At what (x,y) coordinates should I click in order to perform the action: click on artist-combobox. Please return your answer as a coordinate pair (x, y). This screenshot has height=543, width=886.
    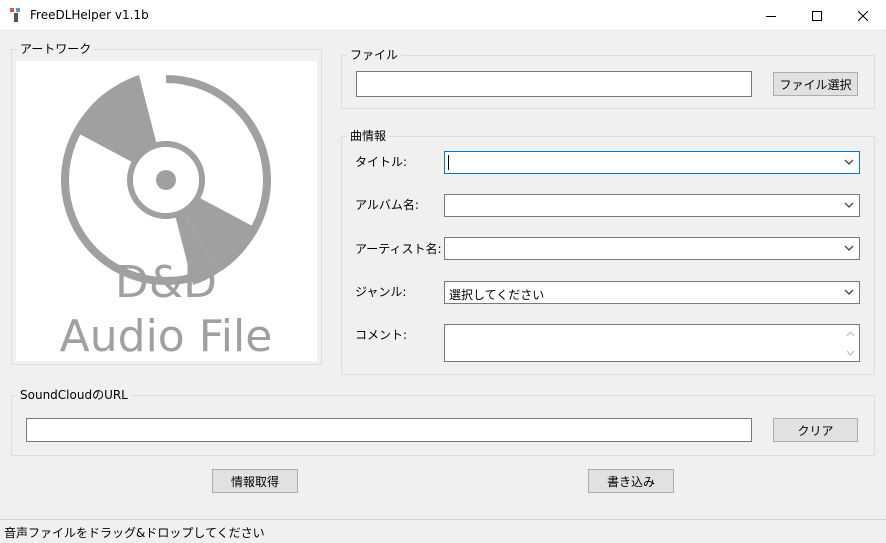
    Looking at the image, I should click on (652, 248).